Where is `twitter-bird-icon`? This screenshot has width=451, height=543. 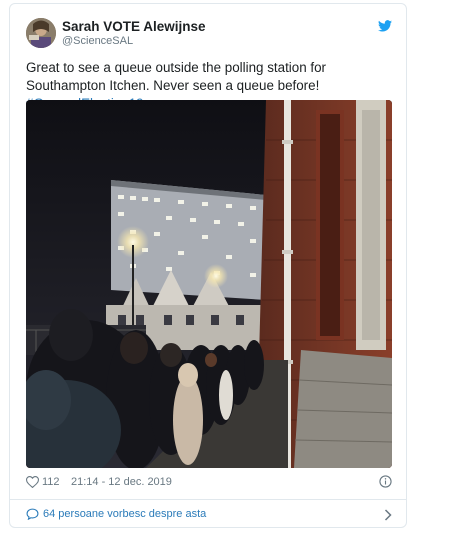
twitter-bird-icon is located at coordinates (385, 26).